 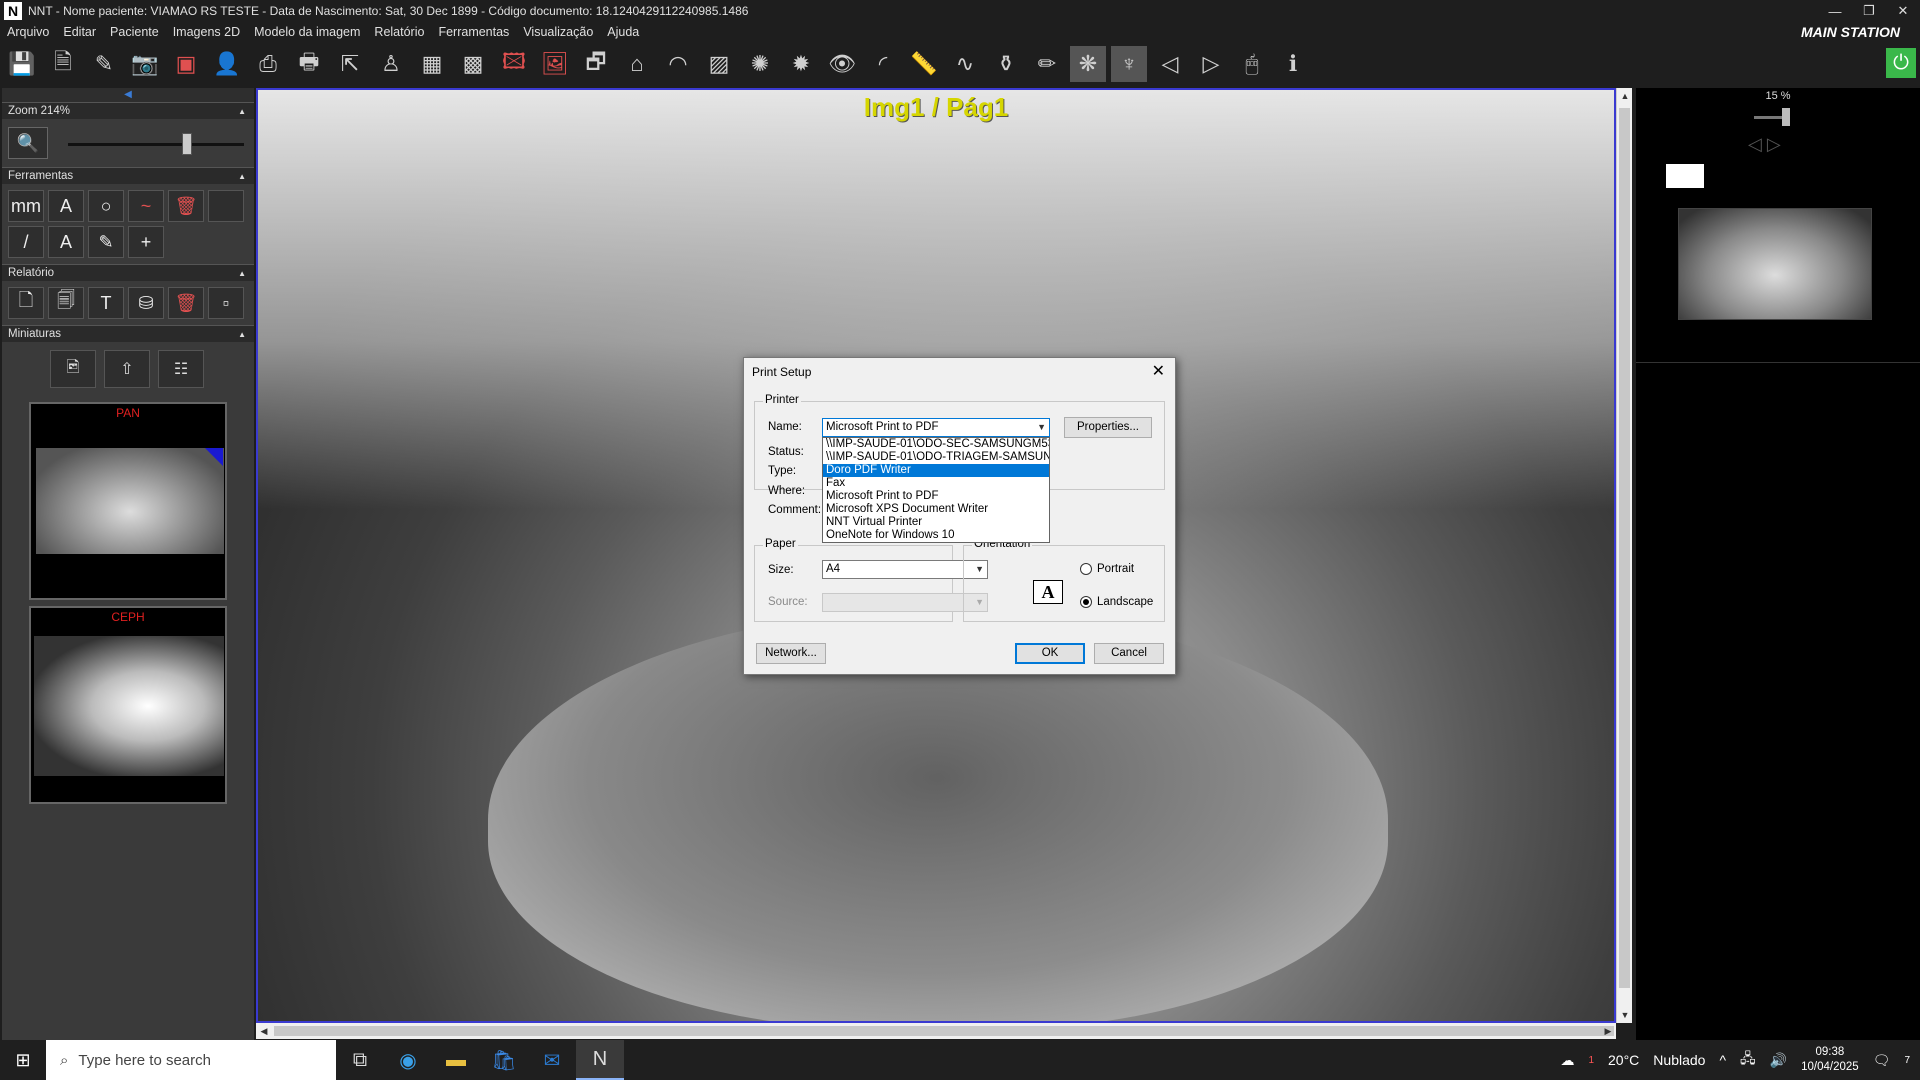 I want to click on horizontal-scrollbar: ◀ ▶, so click(x=936, y=1031).